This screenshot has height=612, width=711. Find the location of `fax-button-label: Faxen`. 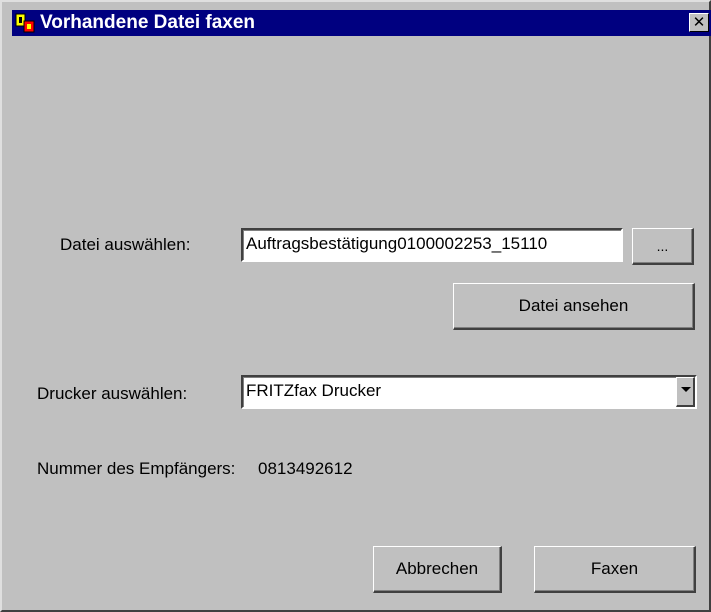

fax-button-label: Faxen is located at coordinates (614, 568).